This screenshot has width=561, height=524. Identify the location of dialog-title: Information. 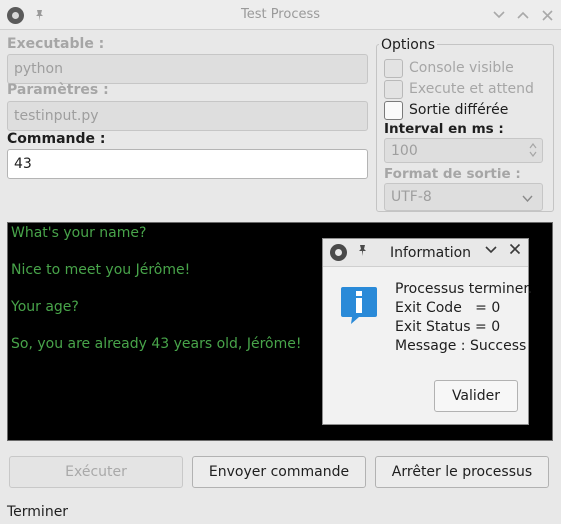
(431, 253).